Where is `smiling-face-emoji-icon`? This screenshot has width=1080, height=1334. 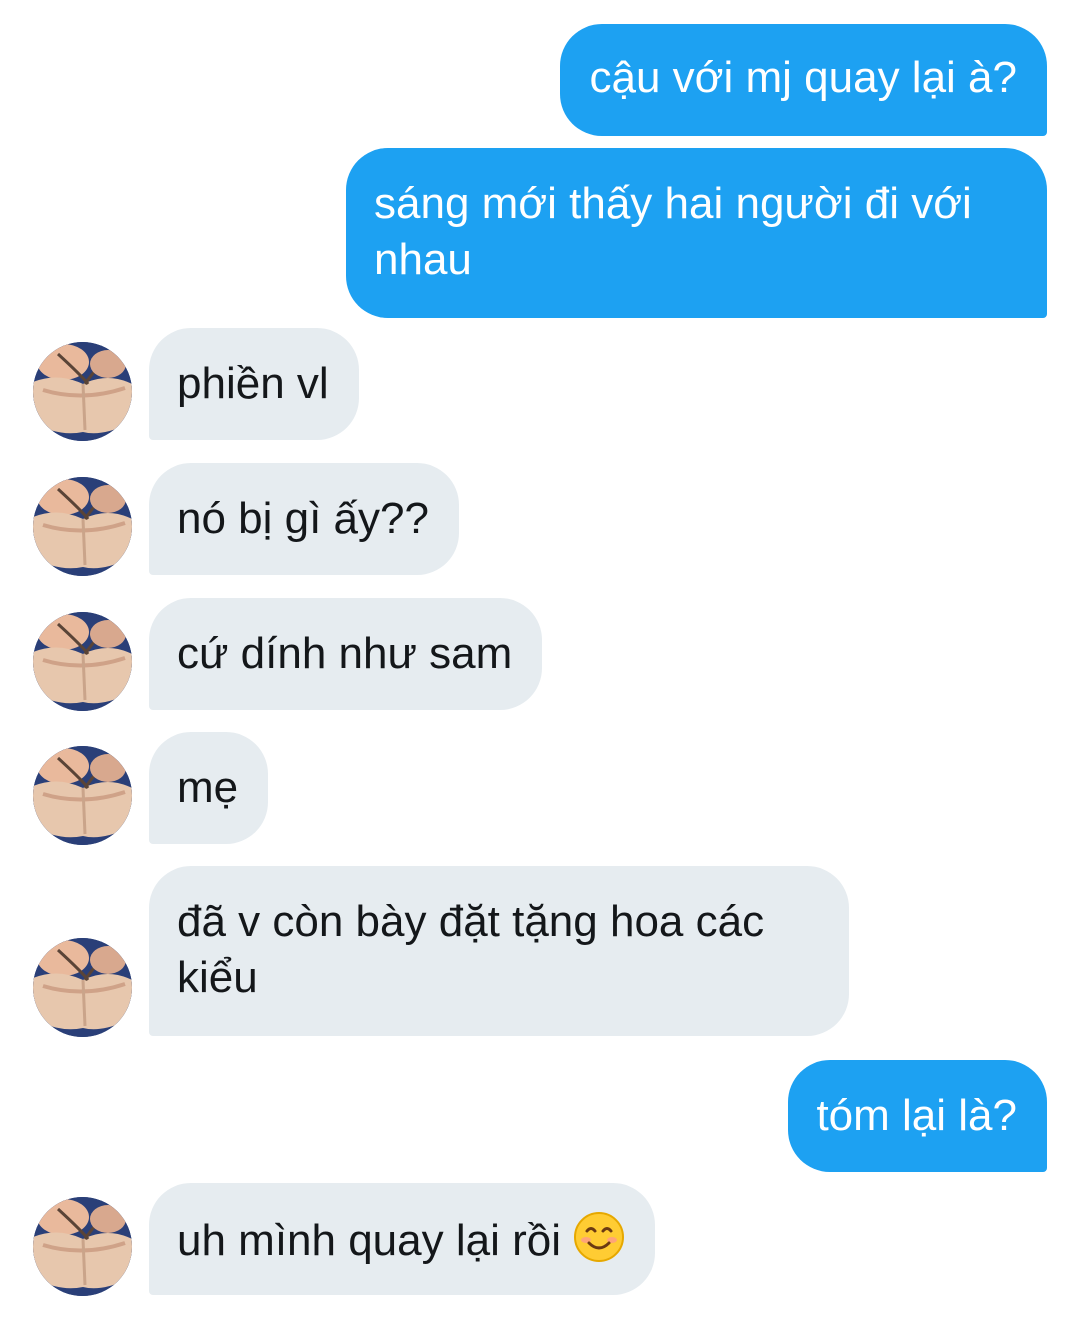
smiling-face-emoji-icon is located at coordinates (599, 1237).